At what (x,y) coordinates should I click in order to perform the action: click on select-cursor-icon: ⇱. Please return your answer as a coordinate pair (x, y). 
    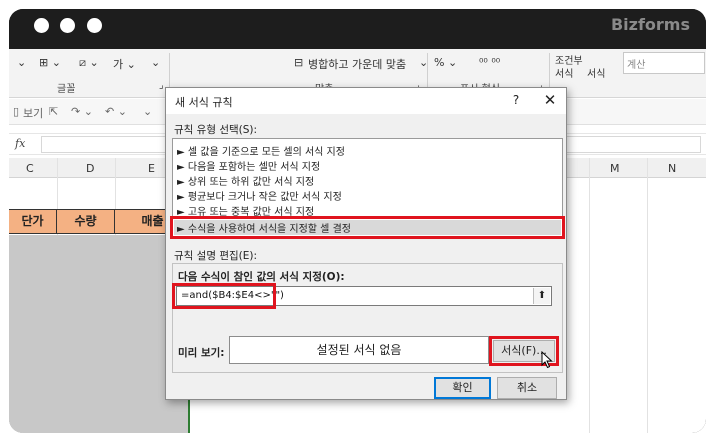
    Looking at the image, I should click on (53, 111).